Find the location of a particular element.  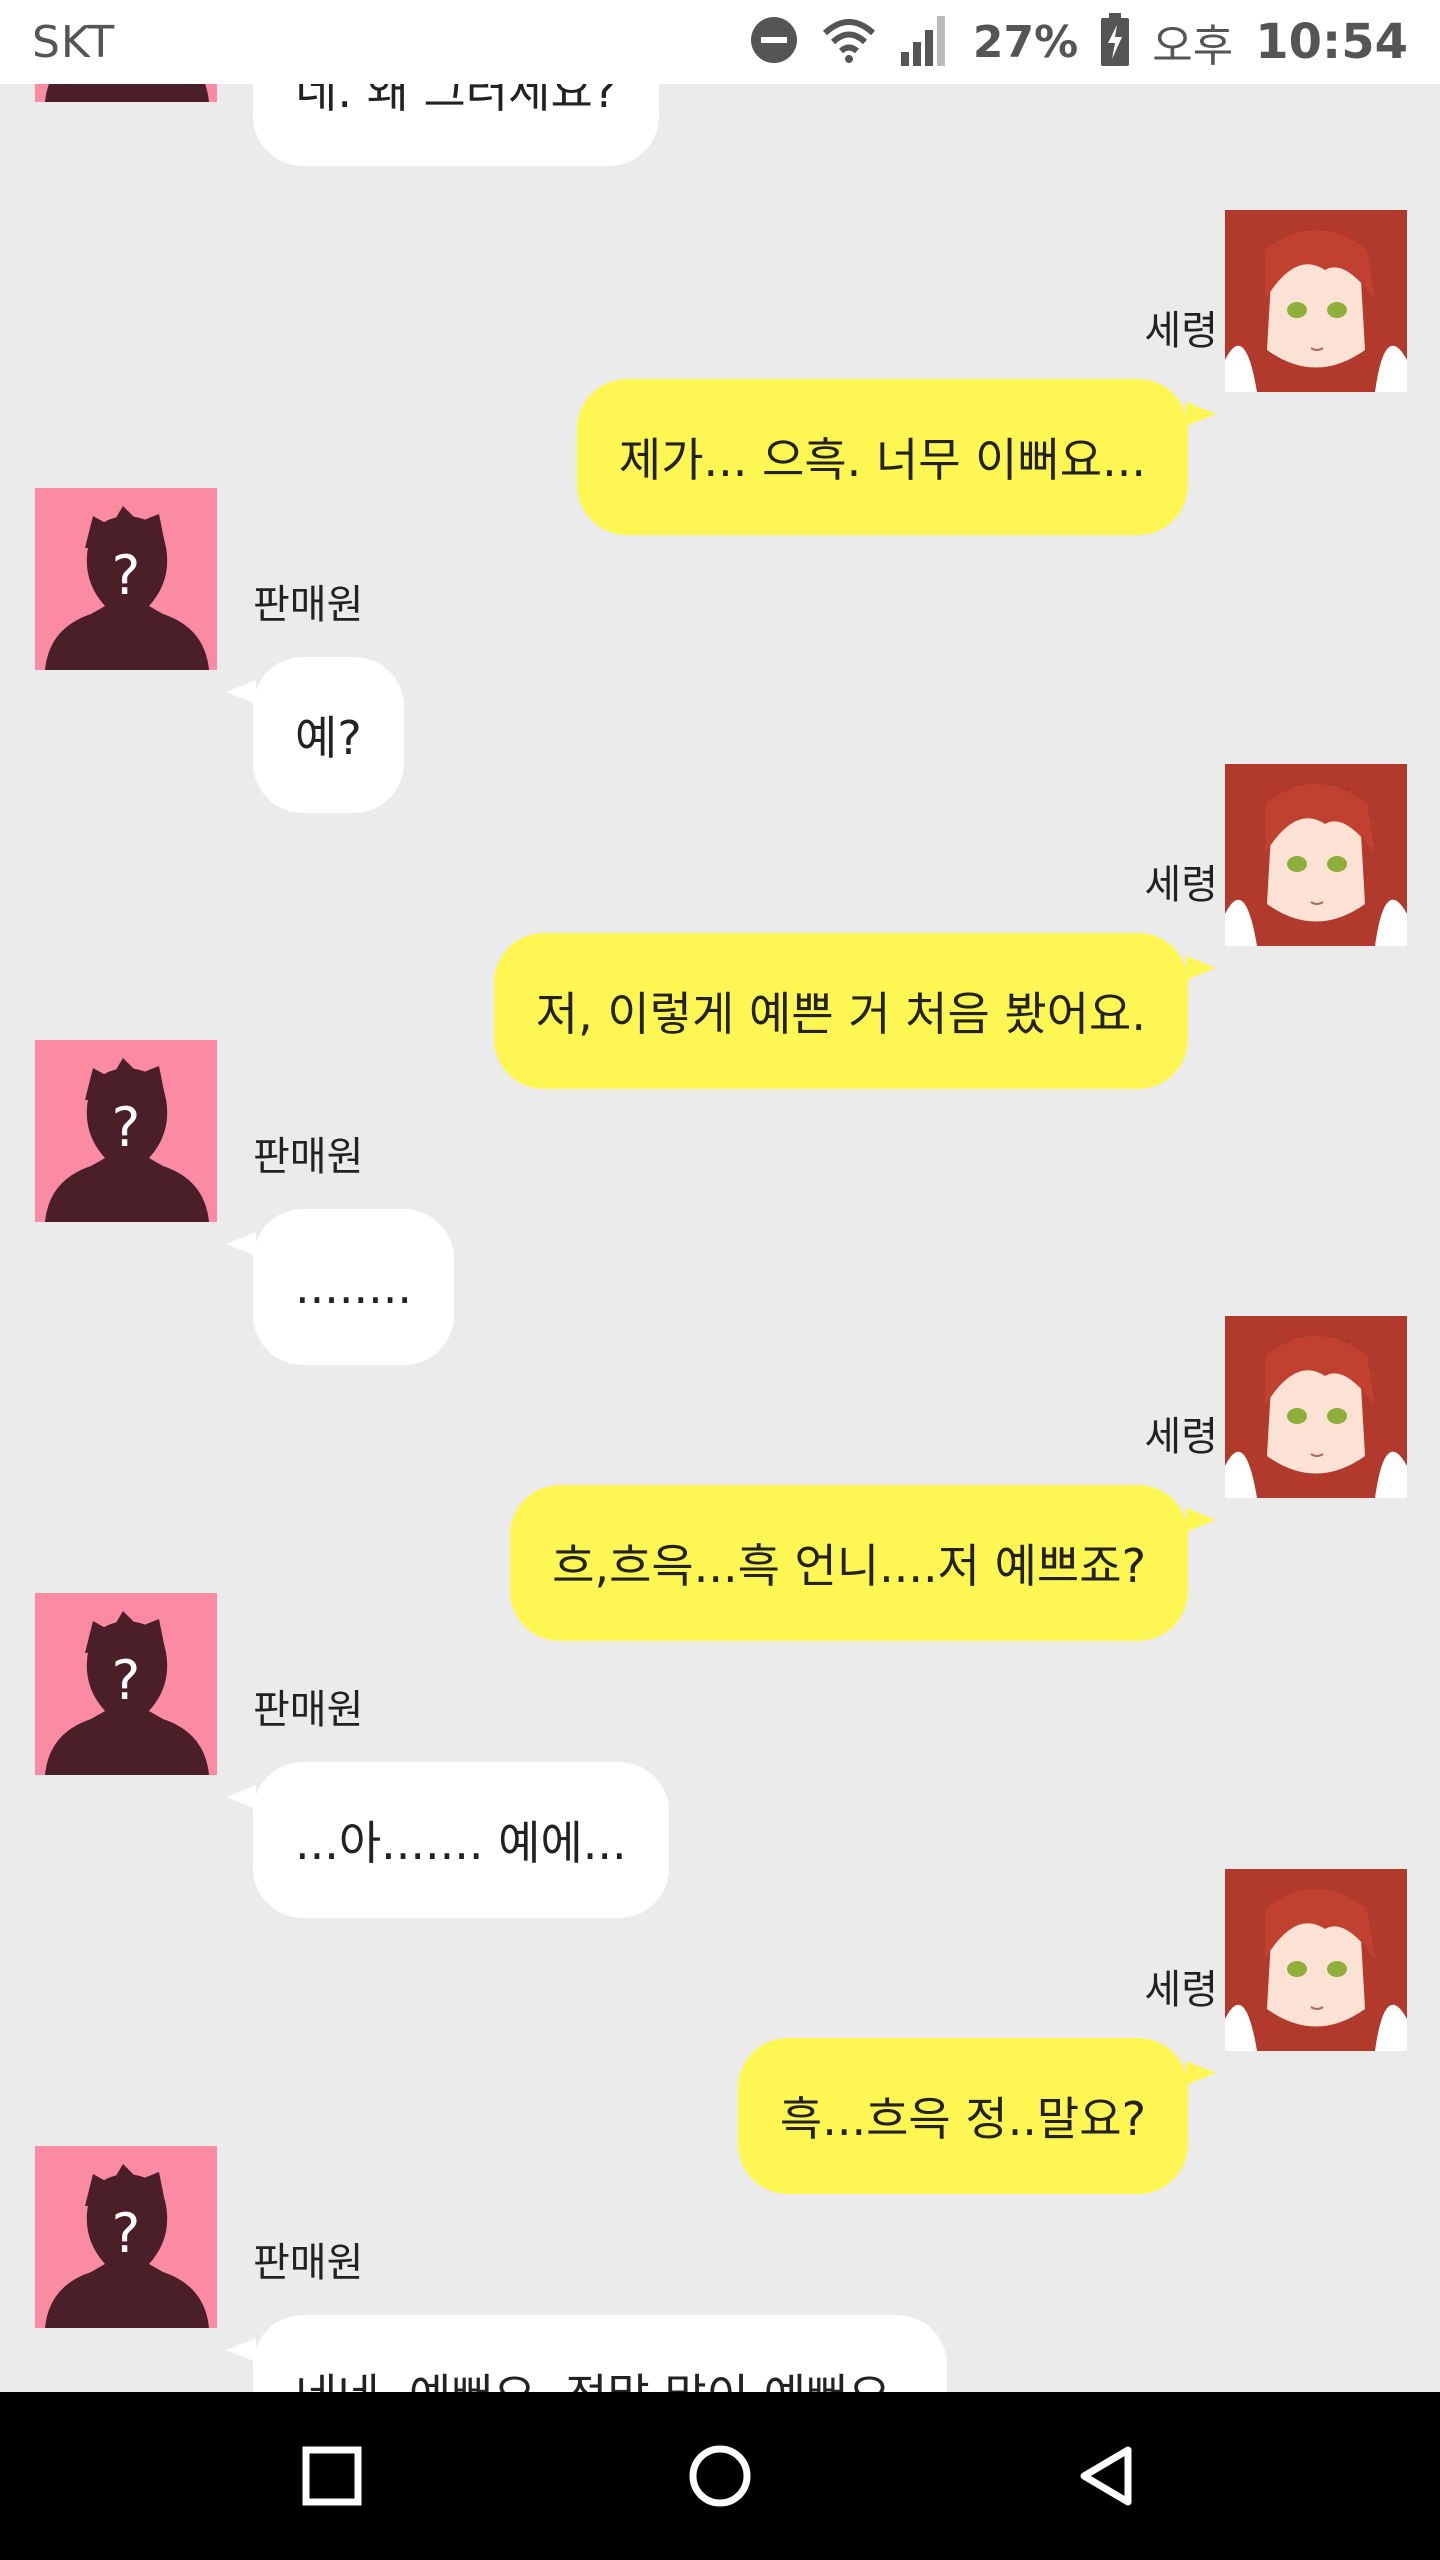

home-icon is located at coordinates (720, 2476).